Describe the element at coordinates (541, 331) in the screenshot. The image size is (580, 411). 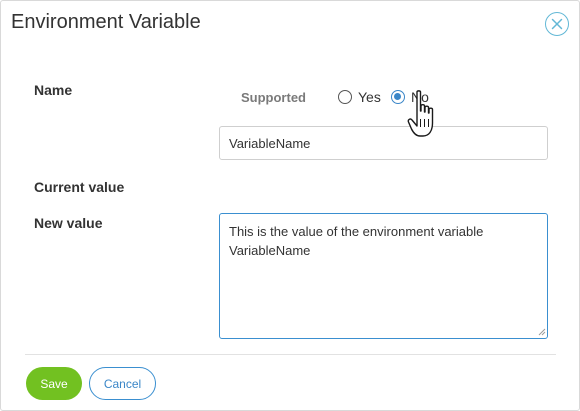
I see `resize-grip-icon` at that location.